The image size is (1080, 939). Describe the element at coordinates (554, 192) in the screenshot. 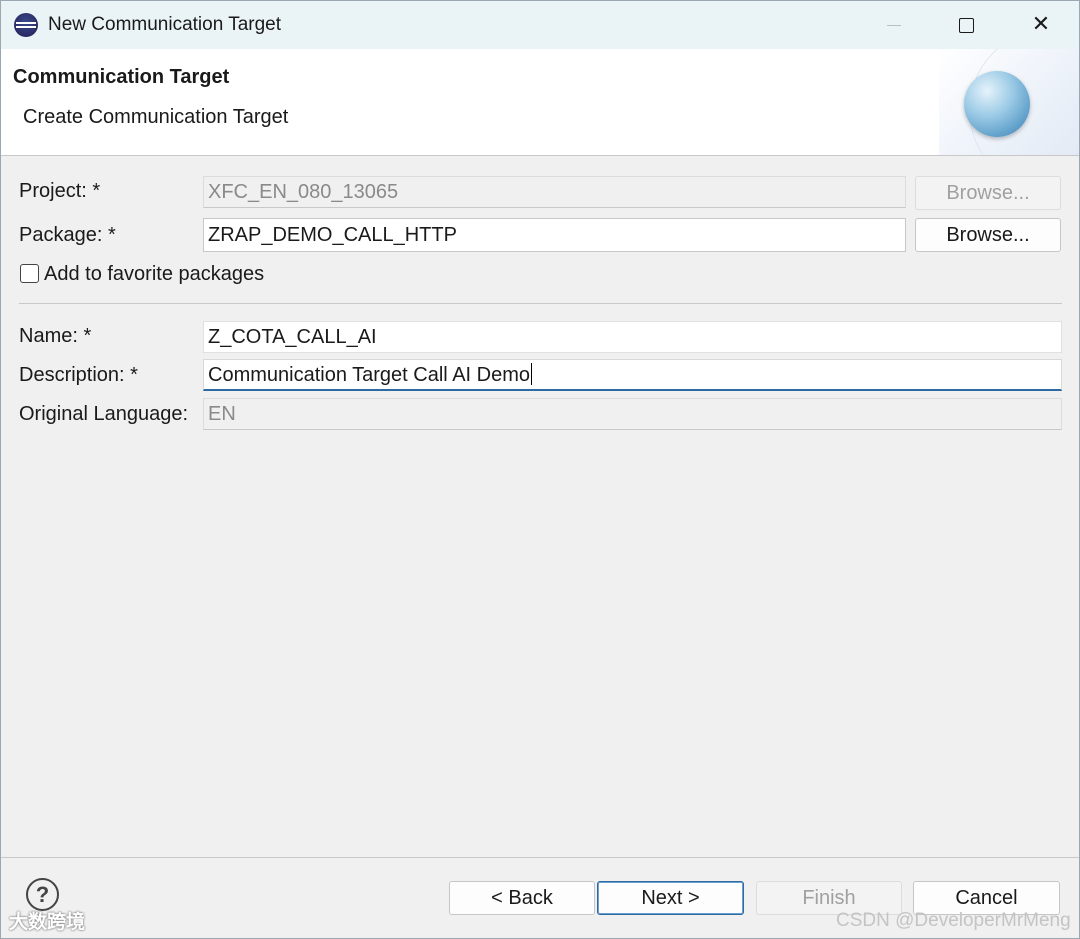

I see `project-field: XFC_EN_080_13065` at that location.